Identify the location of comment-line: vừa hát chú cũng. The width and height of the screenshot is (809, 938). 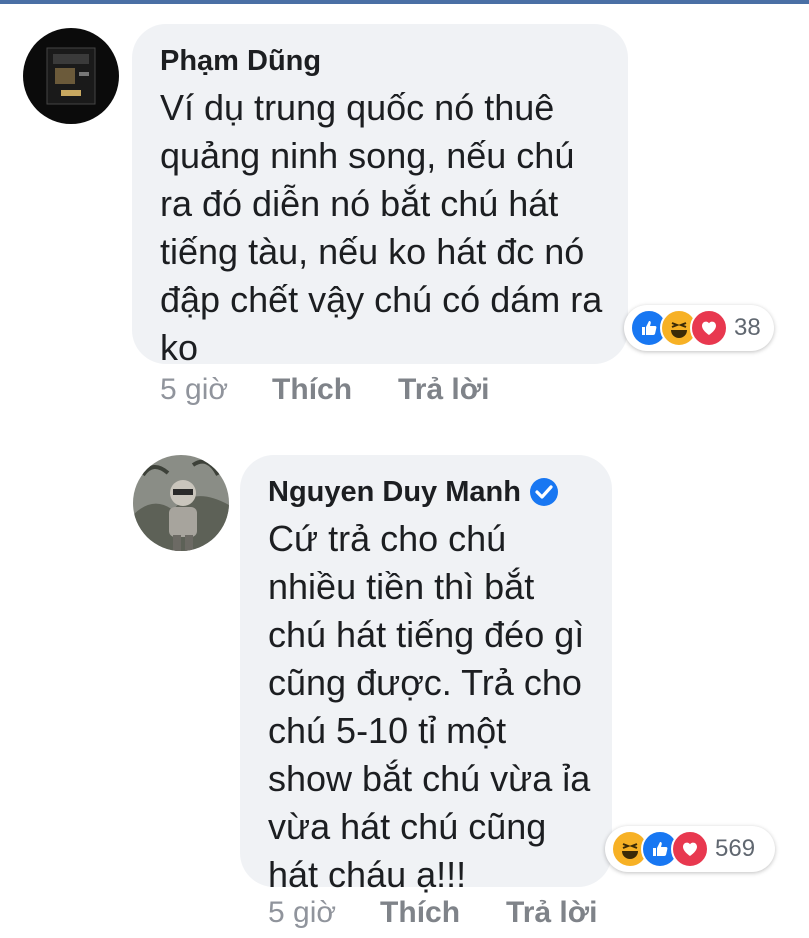
(407, 826).